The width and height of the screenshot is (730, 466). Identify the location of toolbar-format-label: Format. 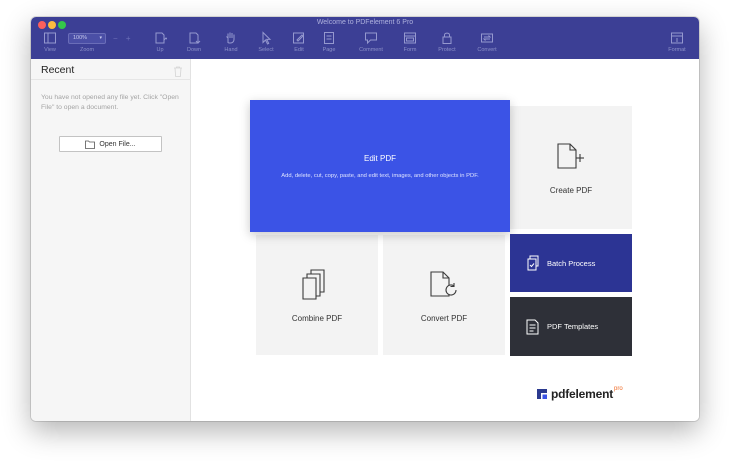
(677, 50).